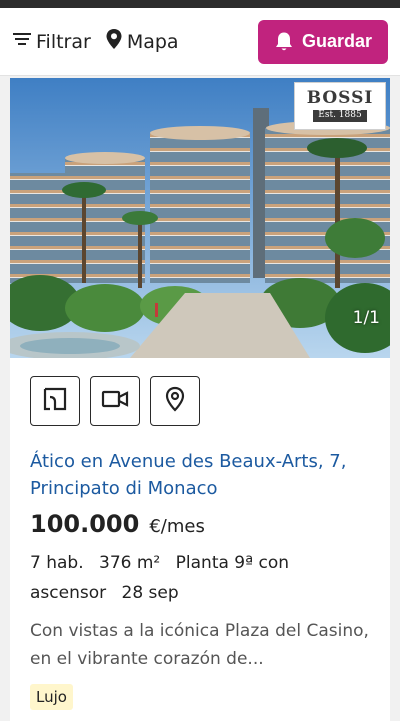  I want to click on detail-area: 376 m², so click(130, 563).